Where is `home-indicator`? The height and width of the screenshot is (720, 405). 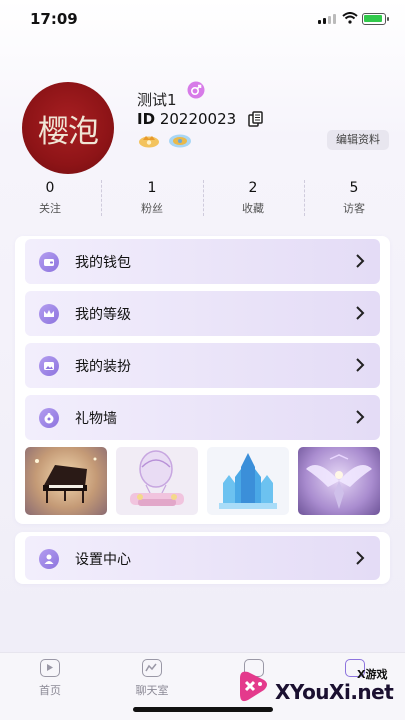 home-indicator is located at coordinates (203, 709).